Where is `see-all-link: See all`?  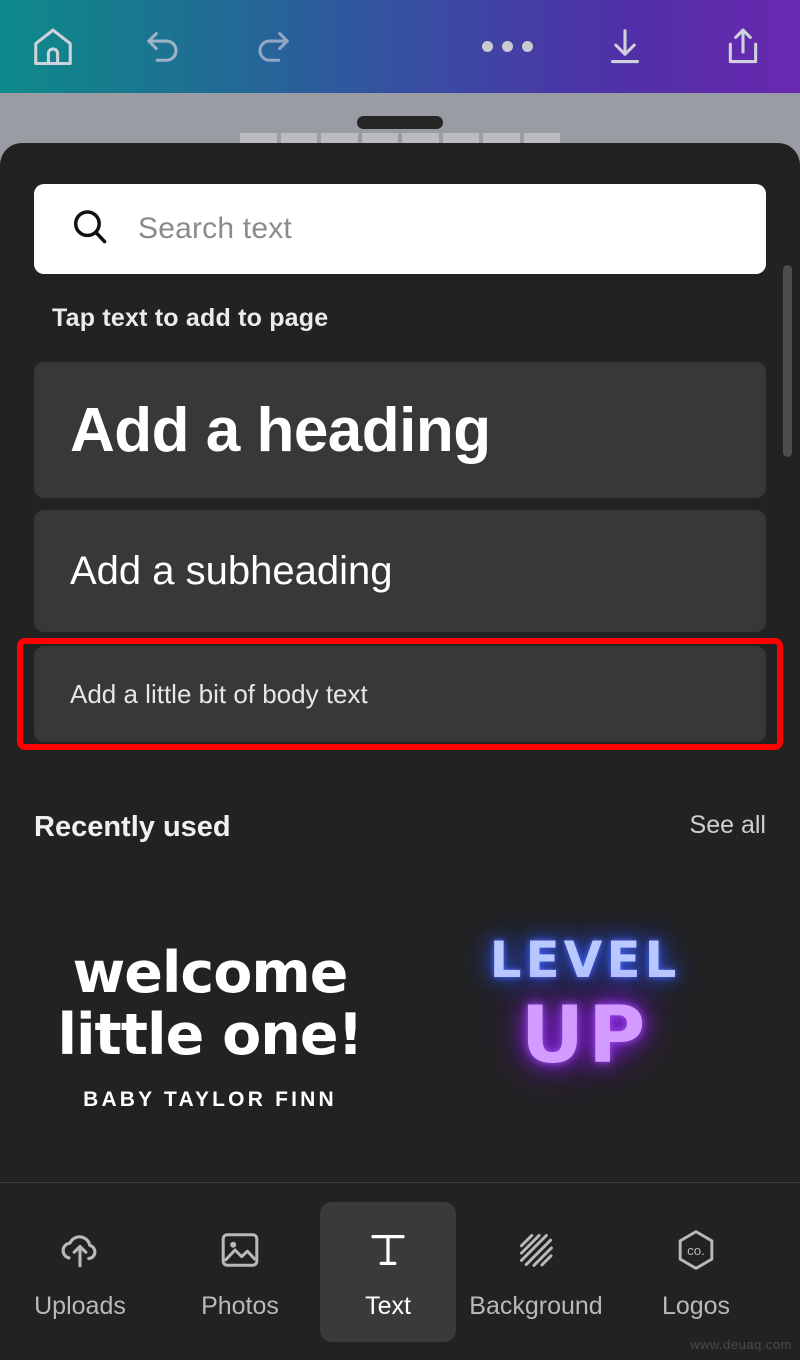
see-all-link: See all is located at coordinates (728, 825).